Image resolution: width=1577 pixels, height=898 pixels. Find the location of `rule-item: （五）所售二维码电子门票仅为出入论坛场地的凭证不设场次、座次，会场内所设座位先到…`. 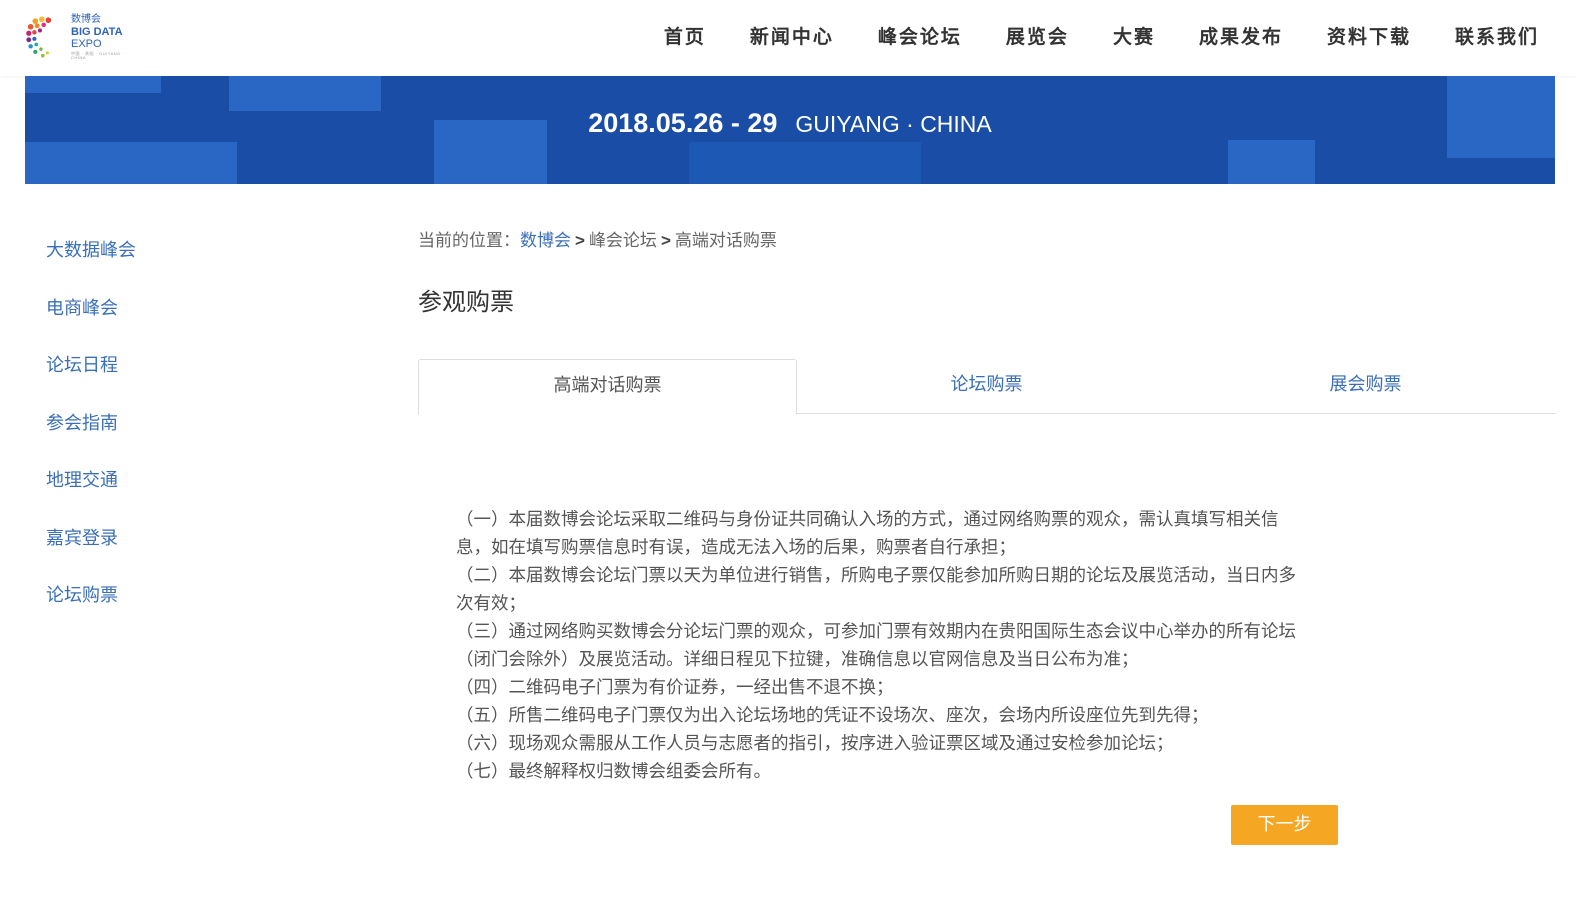

rule-item: （五）所售二维码电子门票仅为出入论坛场地的凭证不设场次、座次，会场内所设座位先到… is located at coordinates (832, 716).